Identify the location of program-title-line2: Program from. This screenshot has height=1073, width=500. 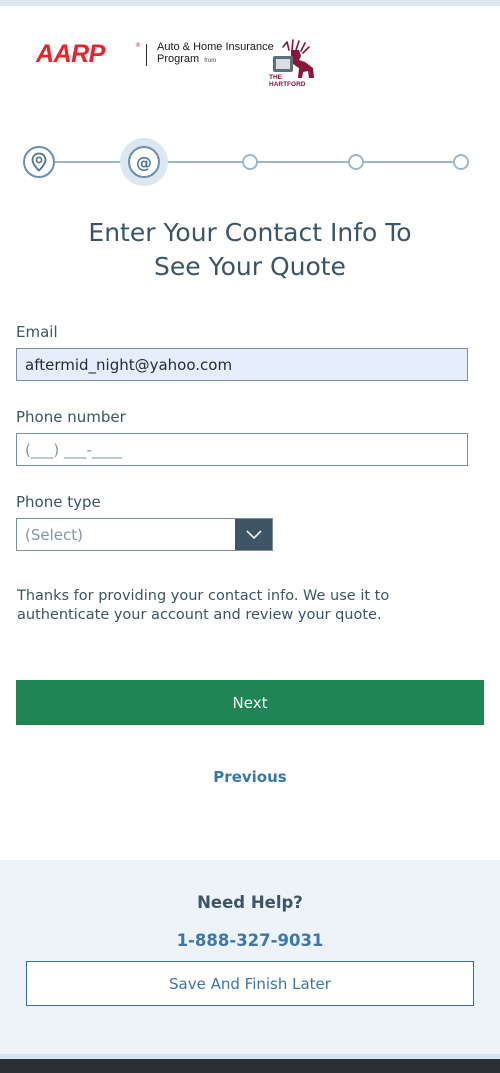
(187, 59).